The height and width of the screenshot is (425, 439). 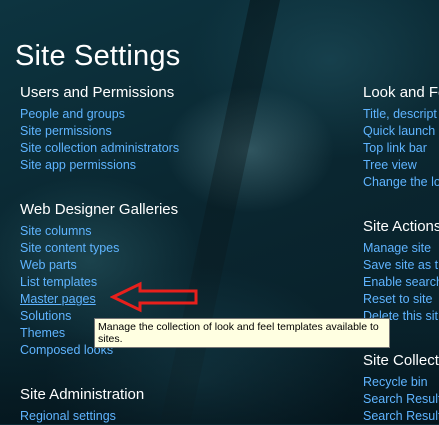 What do you see at coordinates (400, 265) in the screenshot?
I see `link-save-site-as-template: Save site as t` at bounding box center [400, 265].